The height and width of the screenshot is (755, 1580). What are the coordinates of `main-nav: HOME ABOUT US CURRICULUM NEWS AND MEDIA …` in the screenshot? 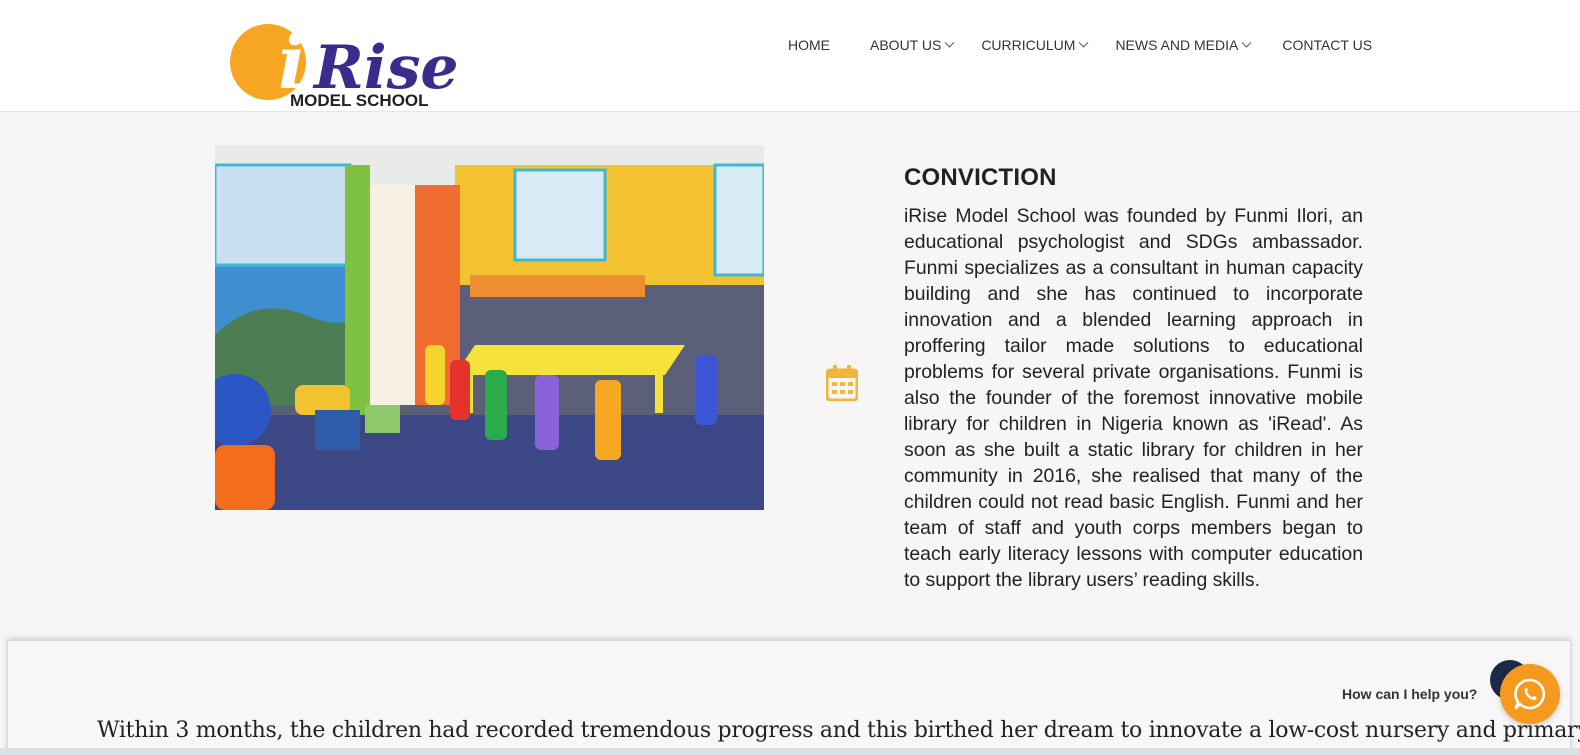 It's located at (1090, 45).